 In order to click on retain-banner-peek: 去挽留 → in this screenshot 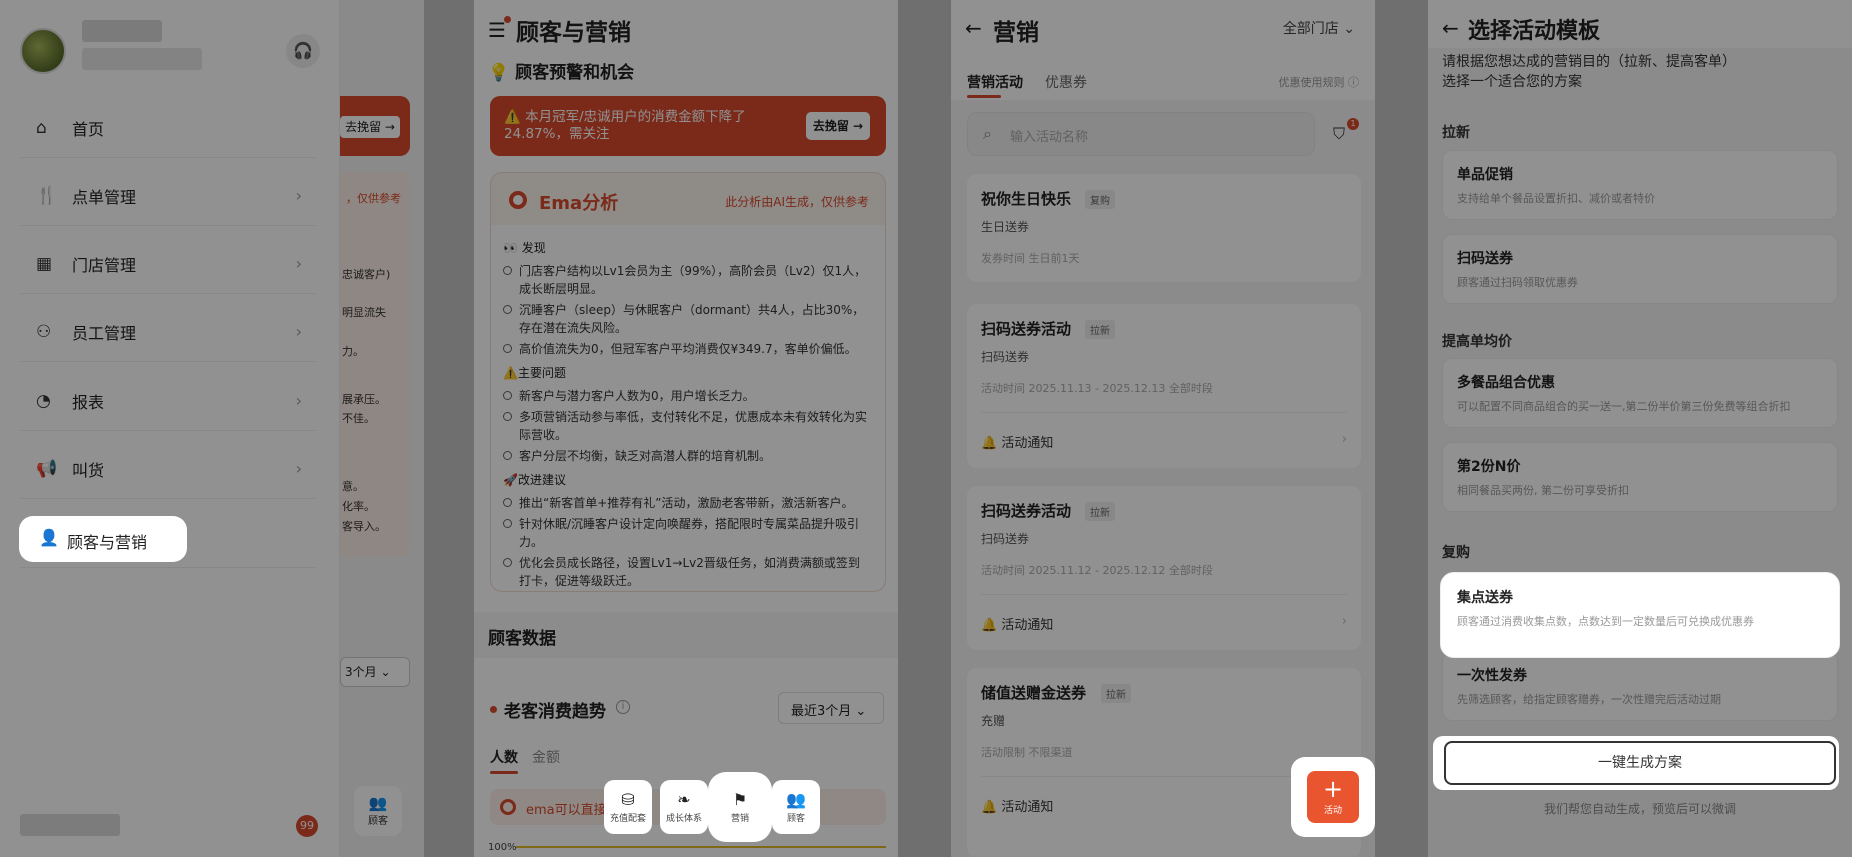, I will do `click(375, 126)`.